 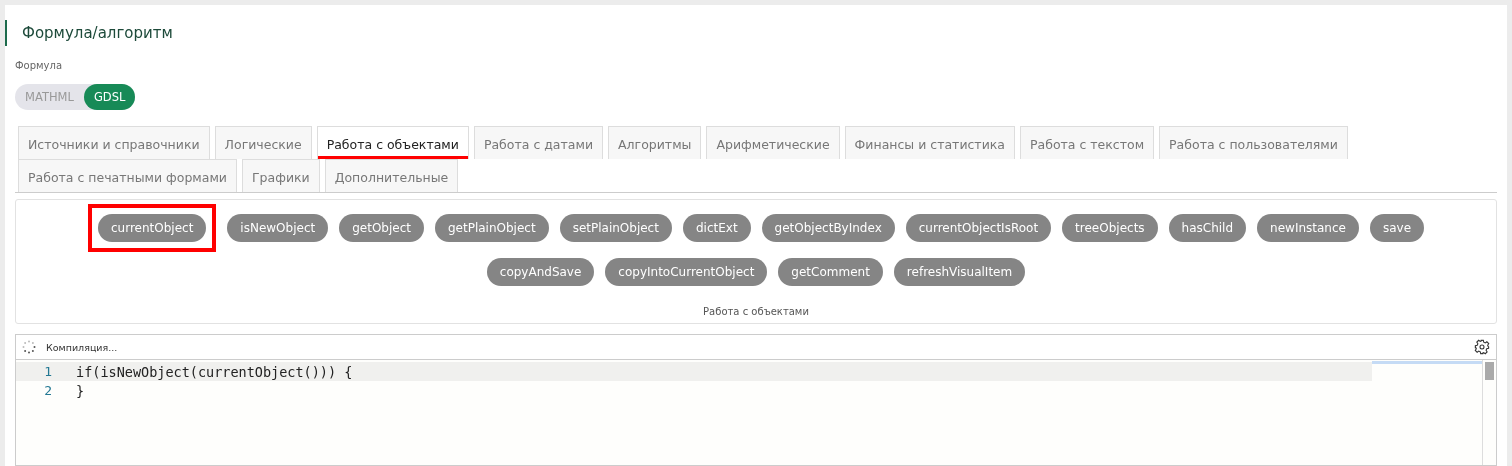 What do you see at coordinates (49, 97) in the screenshot?
I see `mode-option: MATHML` at bounding box center [49, 97].